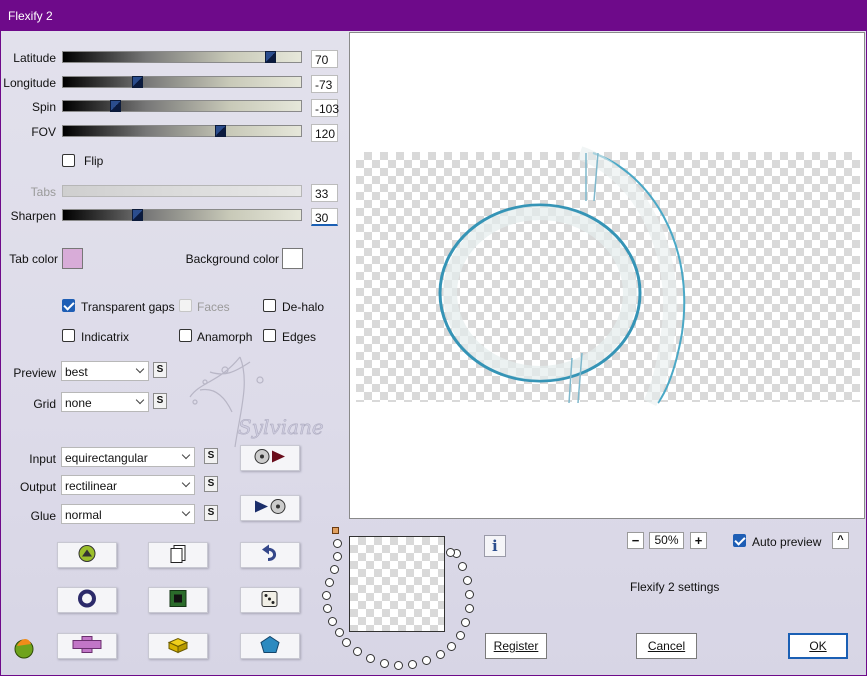  What do you see at coordinates (160, 370) in the screenshot?
I see `preview-s-button: S` at bounding box center [160, 370].